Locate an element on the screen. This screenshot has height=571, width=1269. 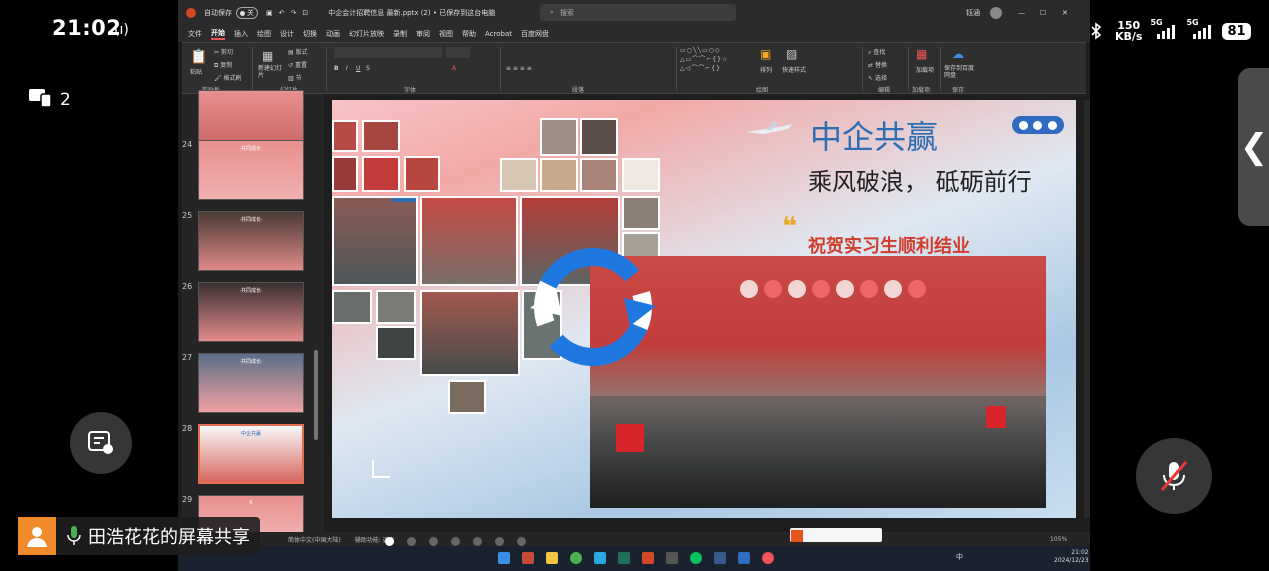
ppt-search-box: ⌕ 搜索 is located at coordinates (638, 12).